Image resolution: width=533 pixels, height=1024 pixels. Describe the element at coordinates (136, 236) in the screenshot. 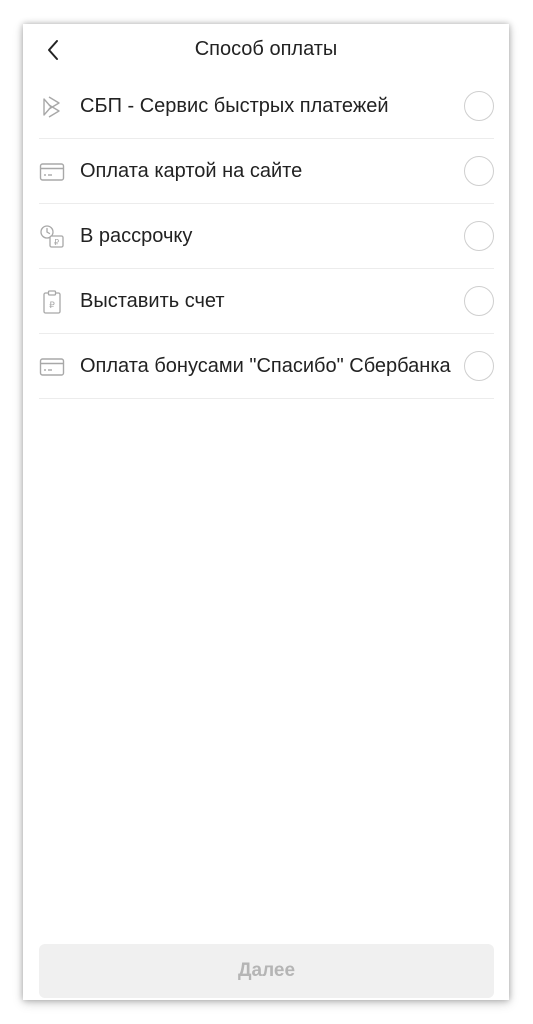

I see `payment-option-label: В рассрочку` at that location.